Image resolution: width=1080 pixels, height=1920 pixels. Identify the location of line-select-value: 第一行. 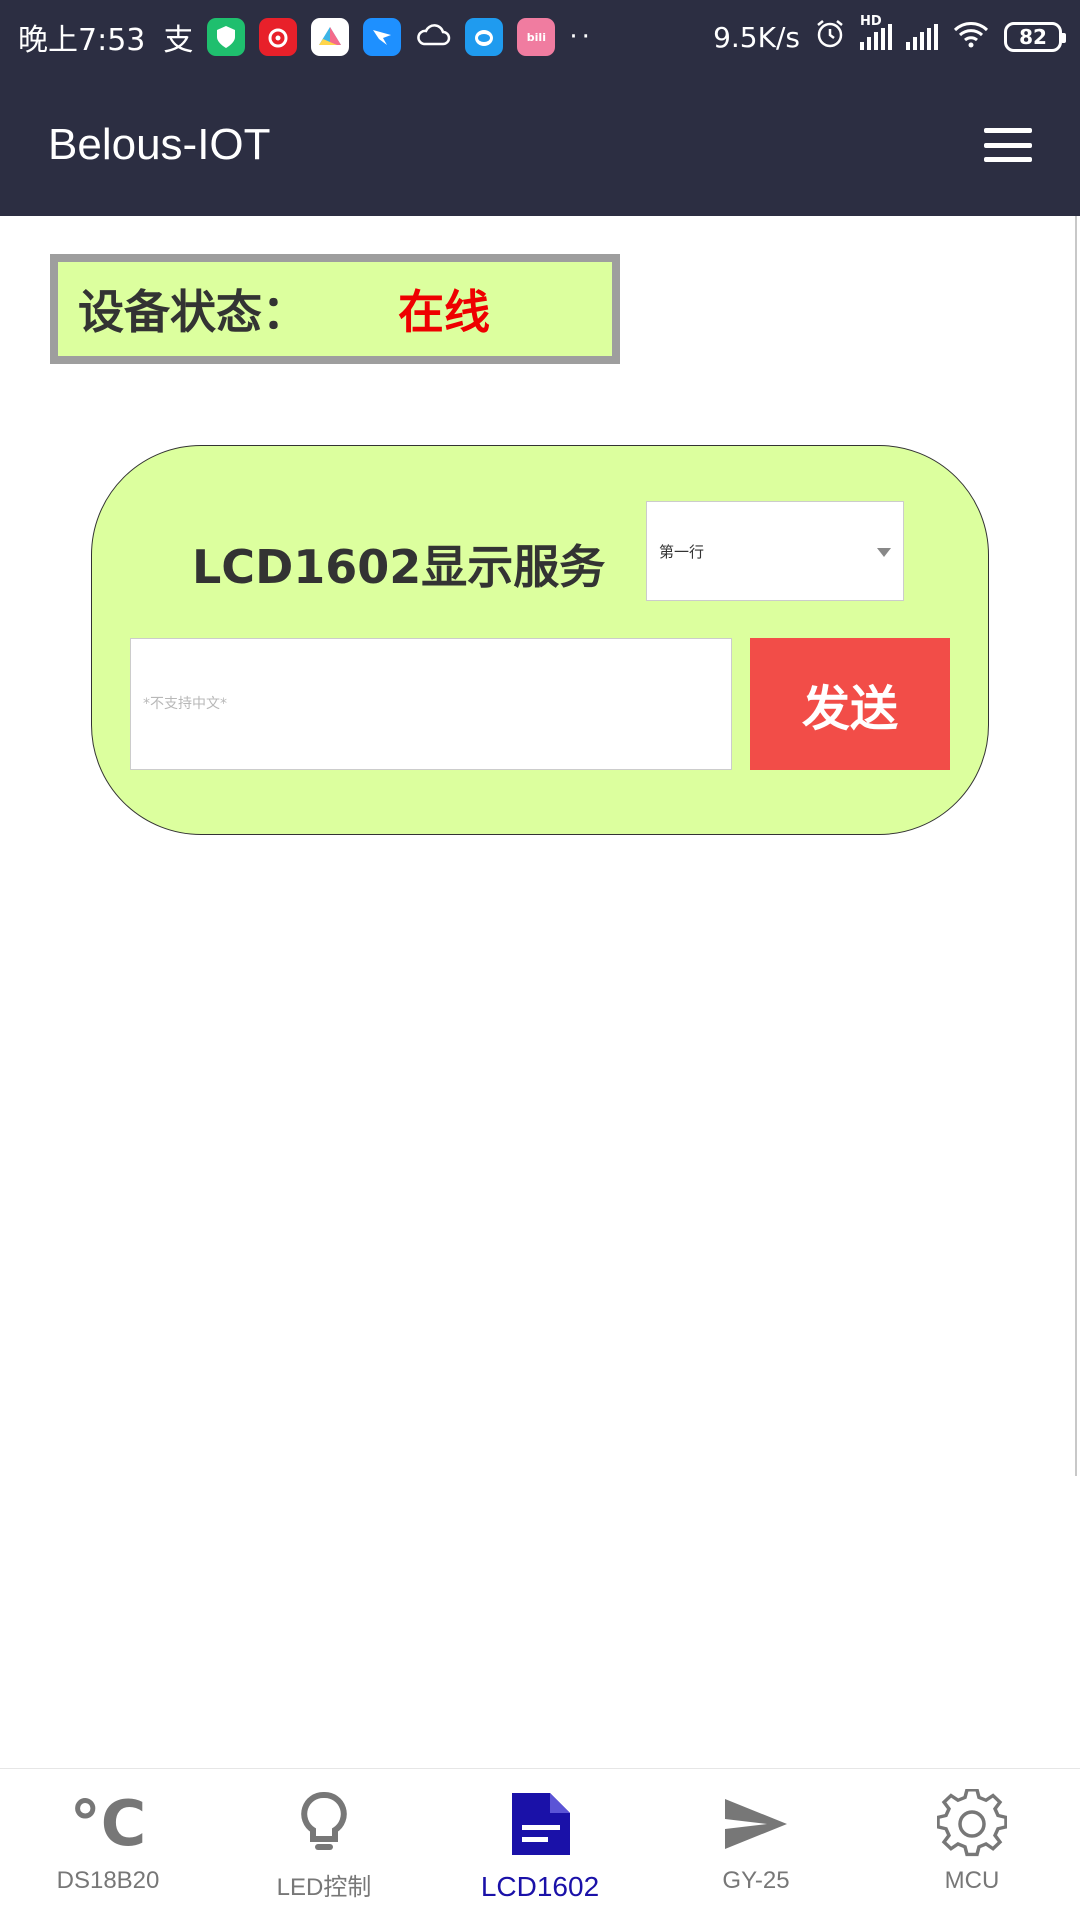
(682, 551).